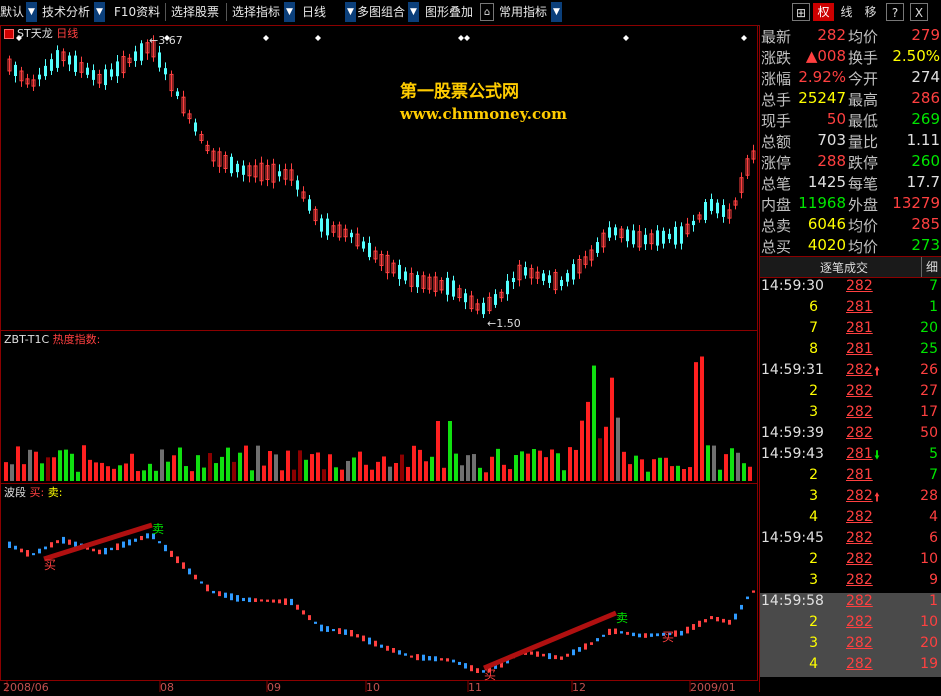  What do you see at coordinates (487, 12) in the screenshot?
I see `lock-icon: ⌂` at bounding box center [487, 12].